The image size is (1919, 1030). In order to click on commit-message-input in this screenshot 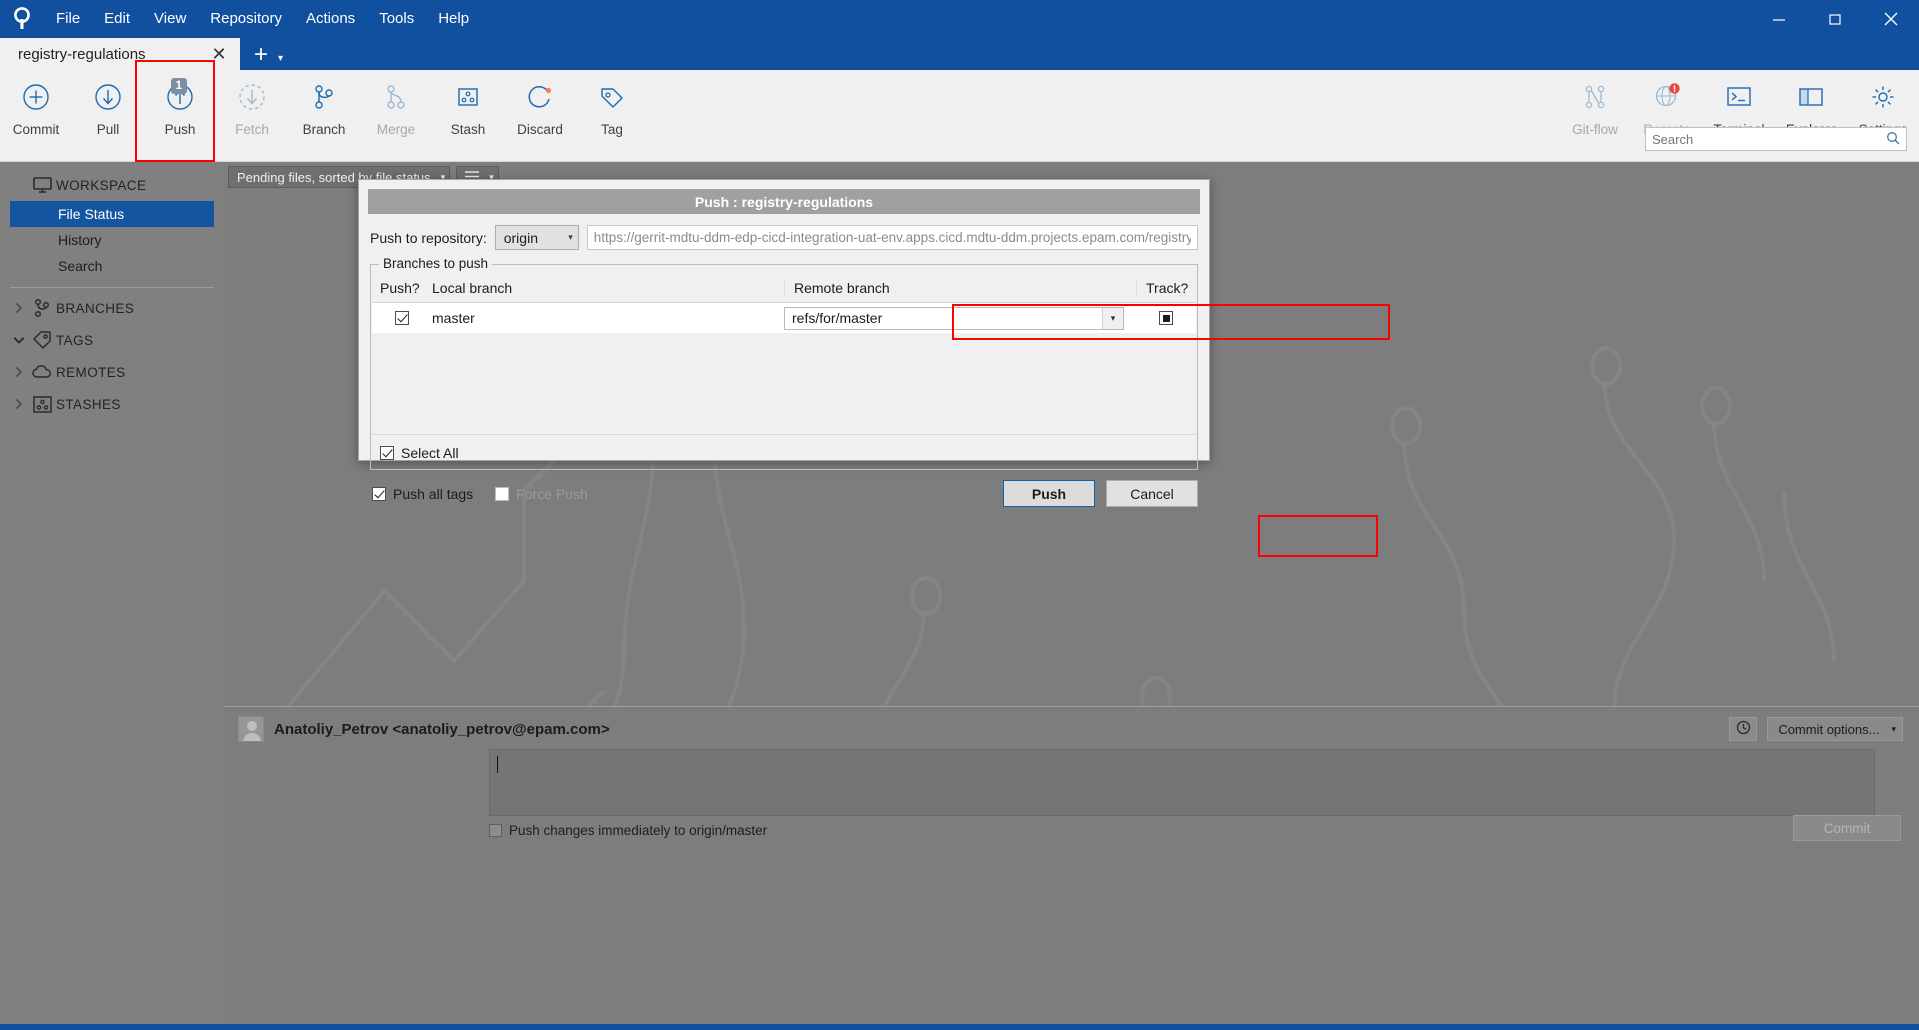, I will do `click(1182, 782)`.